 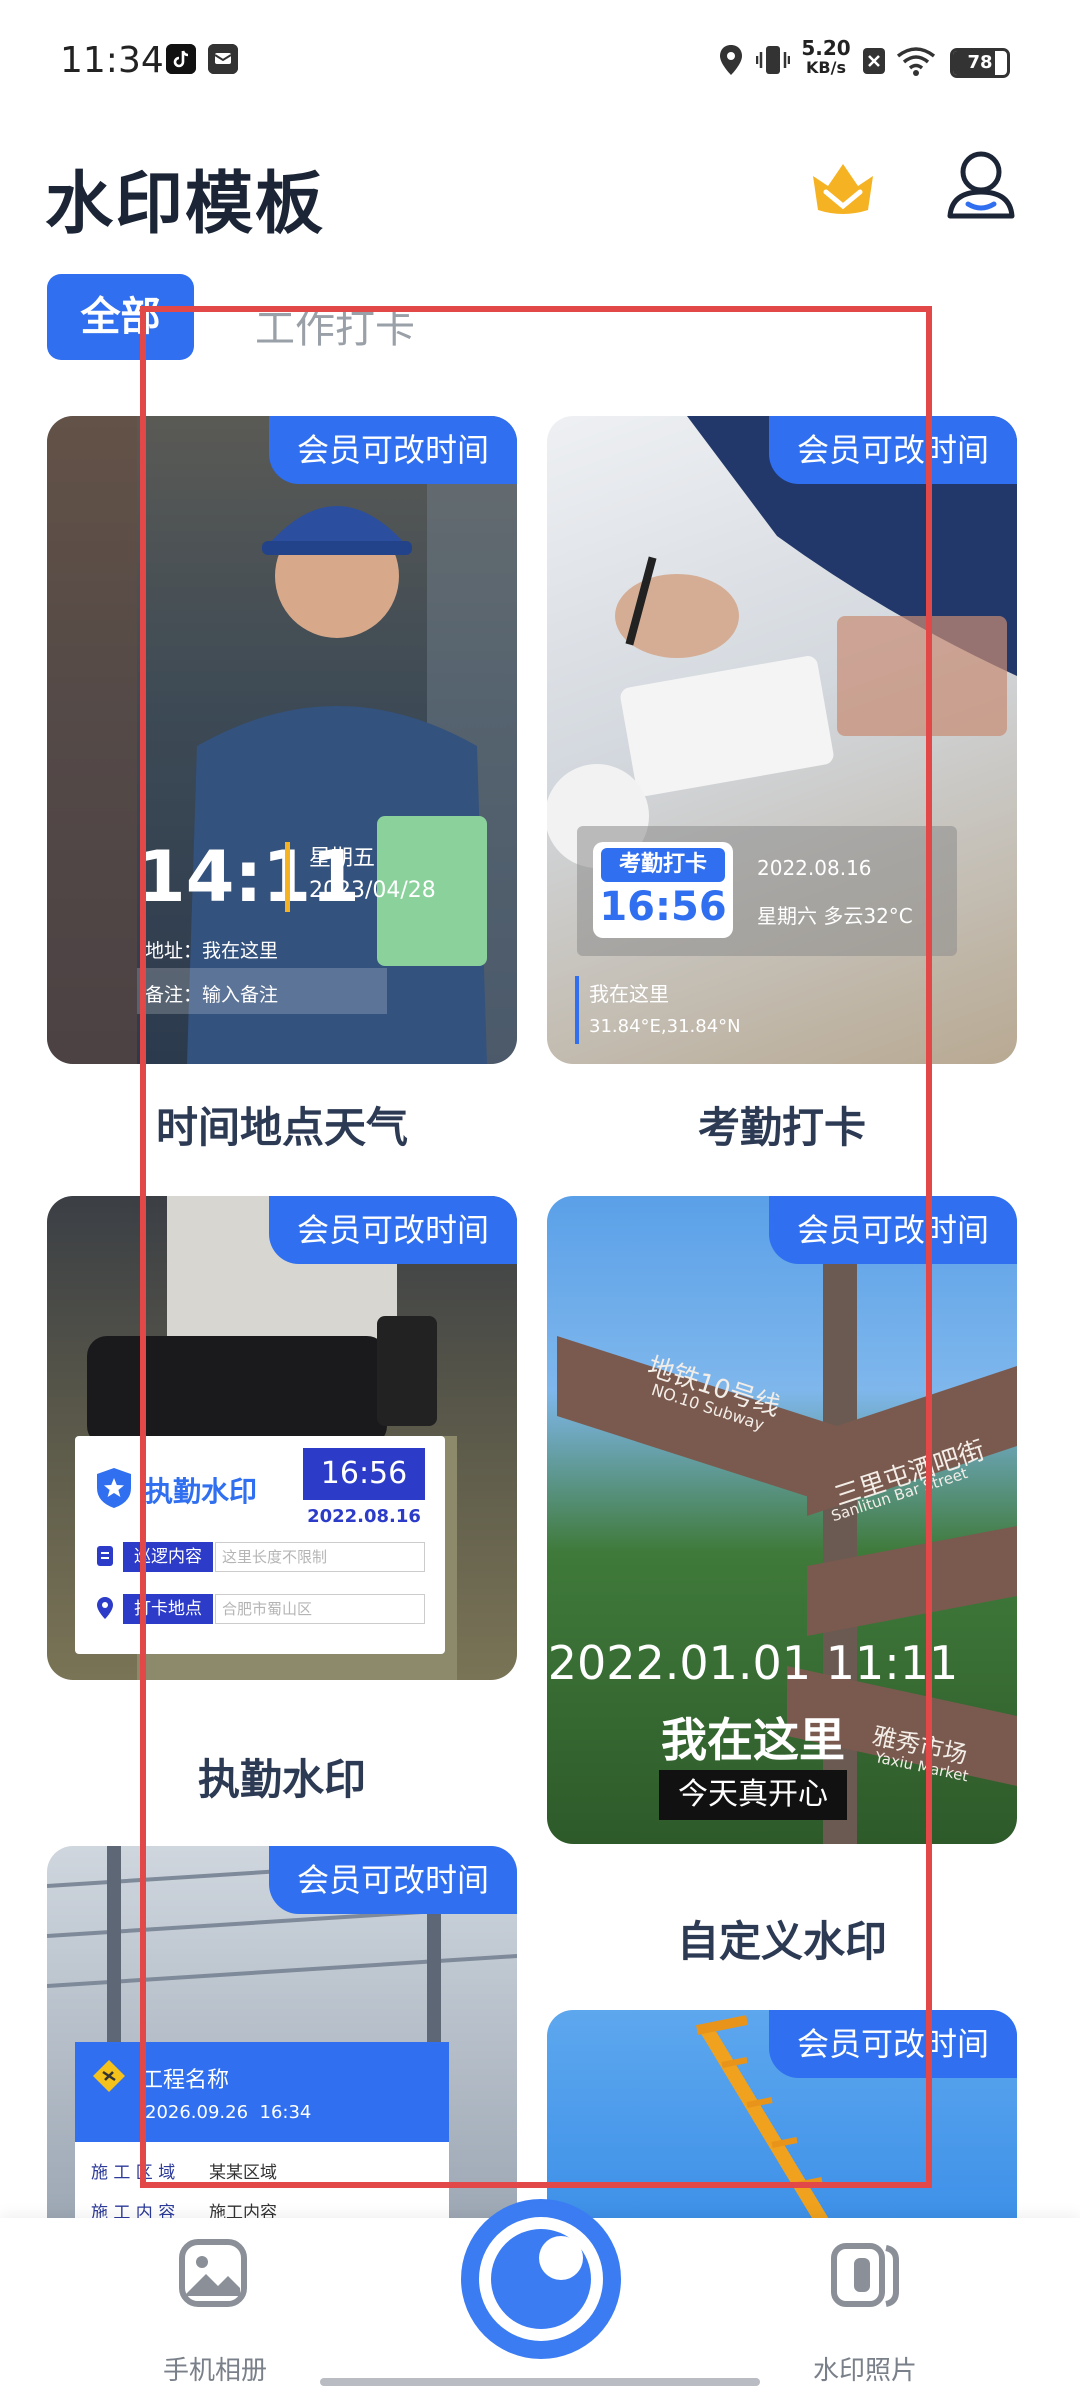 I want to click on network-speed: 5.20 KB/s, so click(x=826, y=58).